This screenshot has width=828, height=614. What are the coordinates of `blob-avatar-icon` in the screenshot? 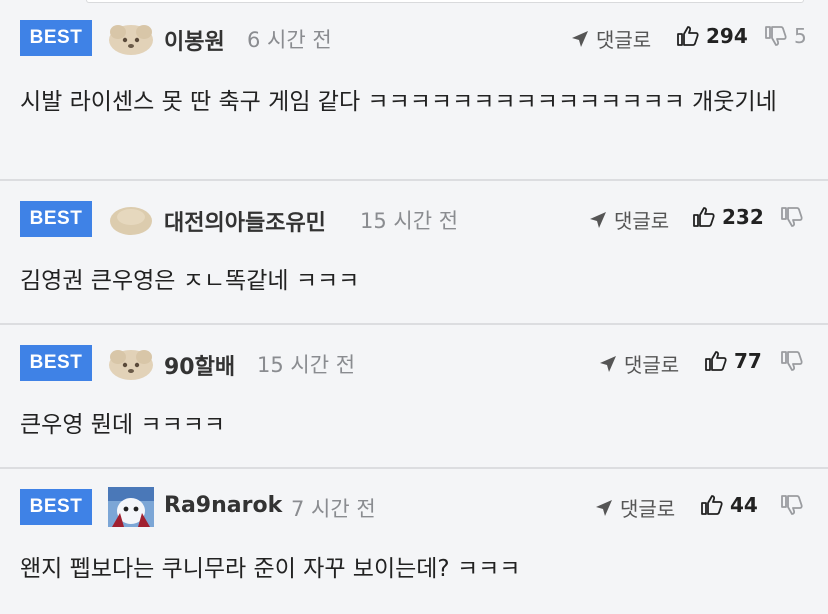 It's located at (131, 219).